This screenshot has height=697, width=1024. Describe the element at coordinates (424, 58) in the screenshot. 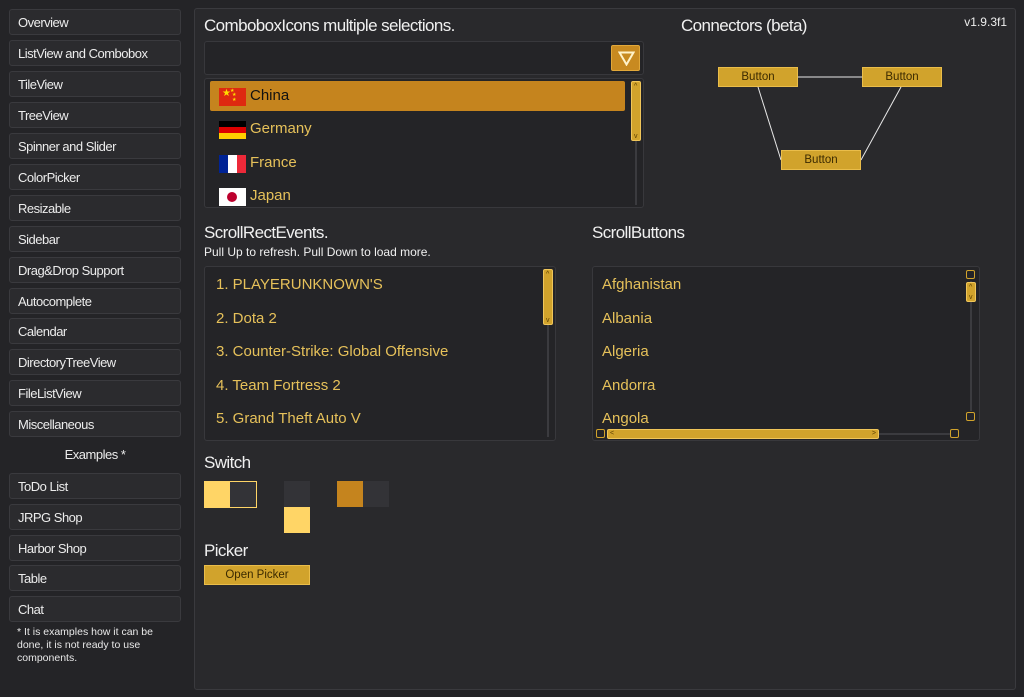

I see `combobox-input` at that location.